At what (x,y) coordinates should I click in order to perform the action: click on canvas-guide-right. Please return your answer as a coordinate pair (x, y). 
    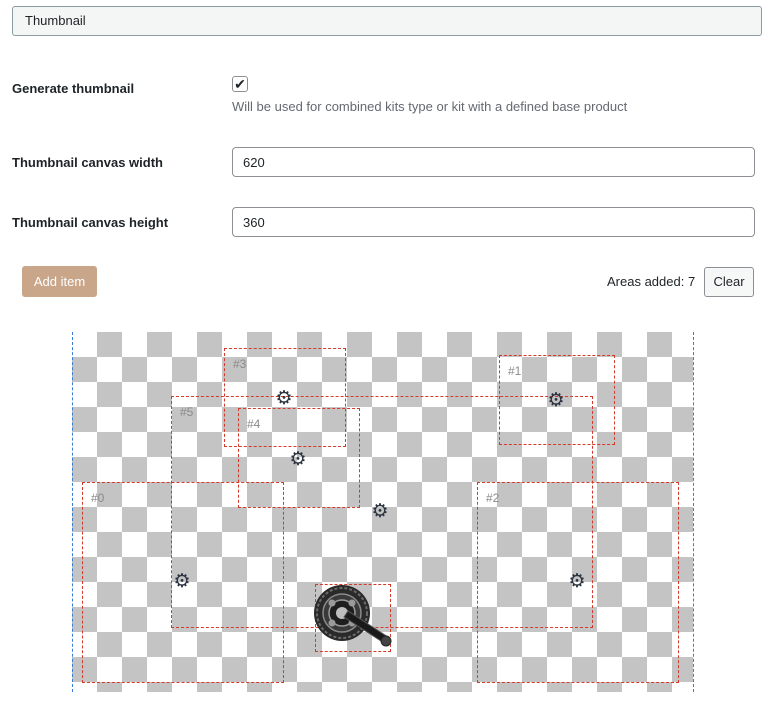
    Looking at the image, I should click on (693, 512).